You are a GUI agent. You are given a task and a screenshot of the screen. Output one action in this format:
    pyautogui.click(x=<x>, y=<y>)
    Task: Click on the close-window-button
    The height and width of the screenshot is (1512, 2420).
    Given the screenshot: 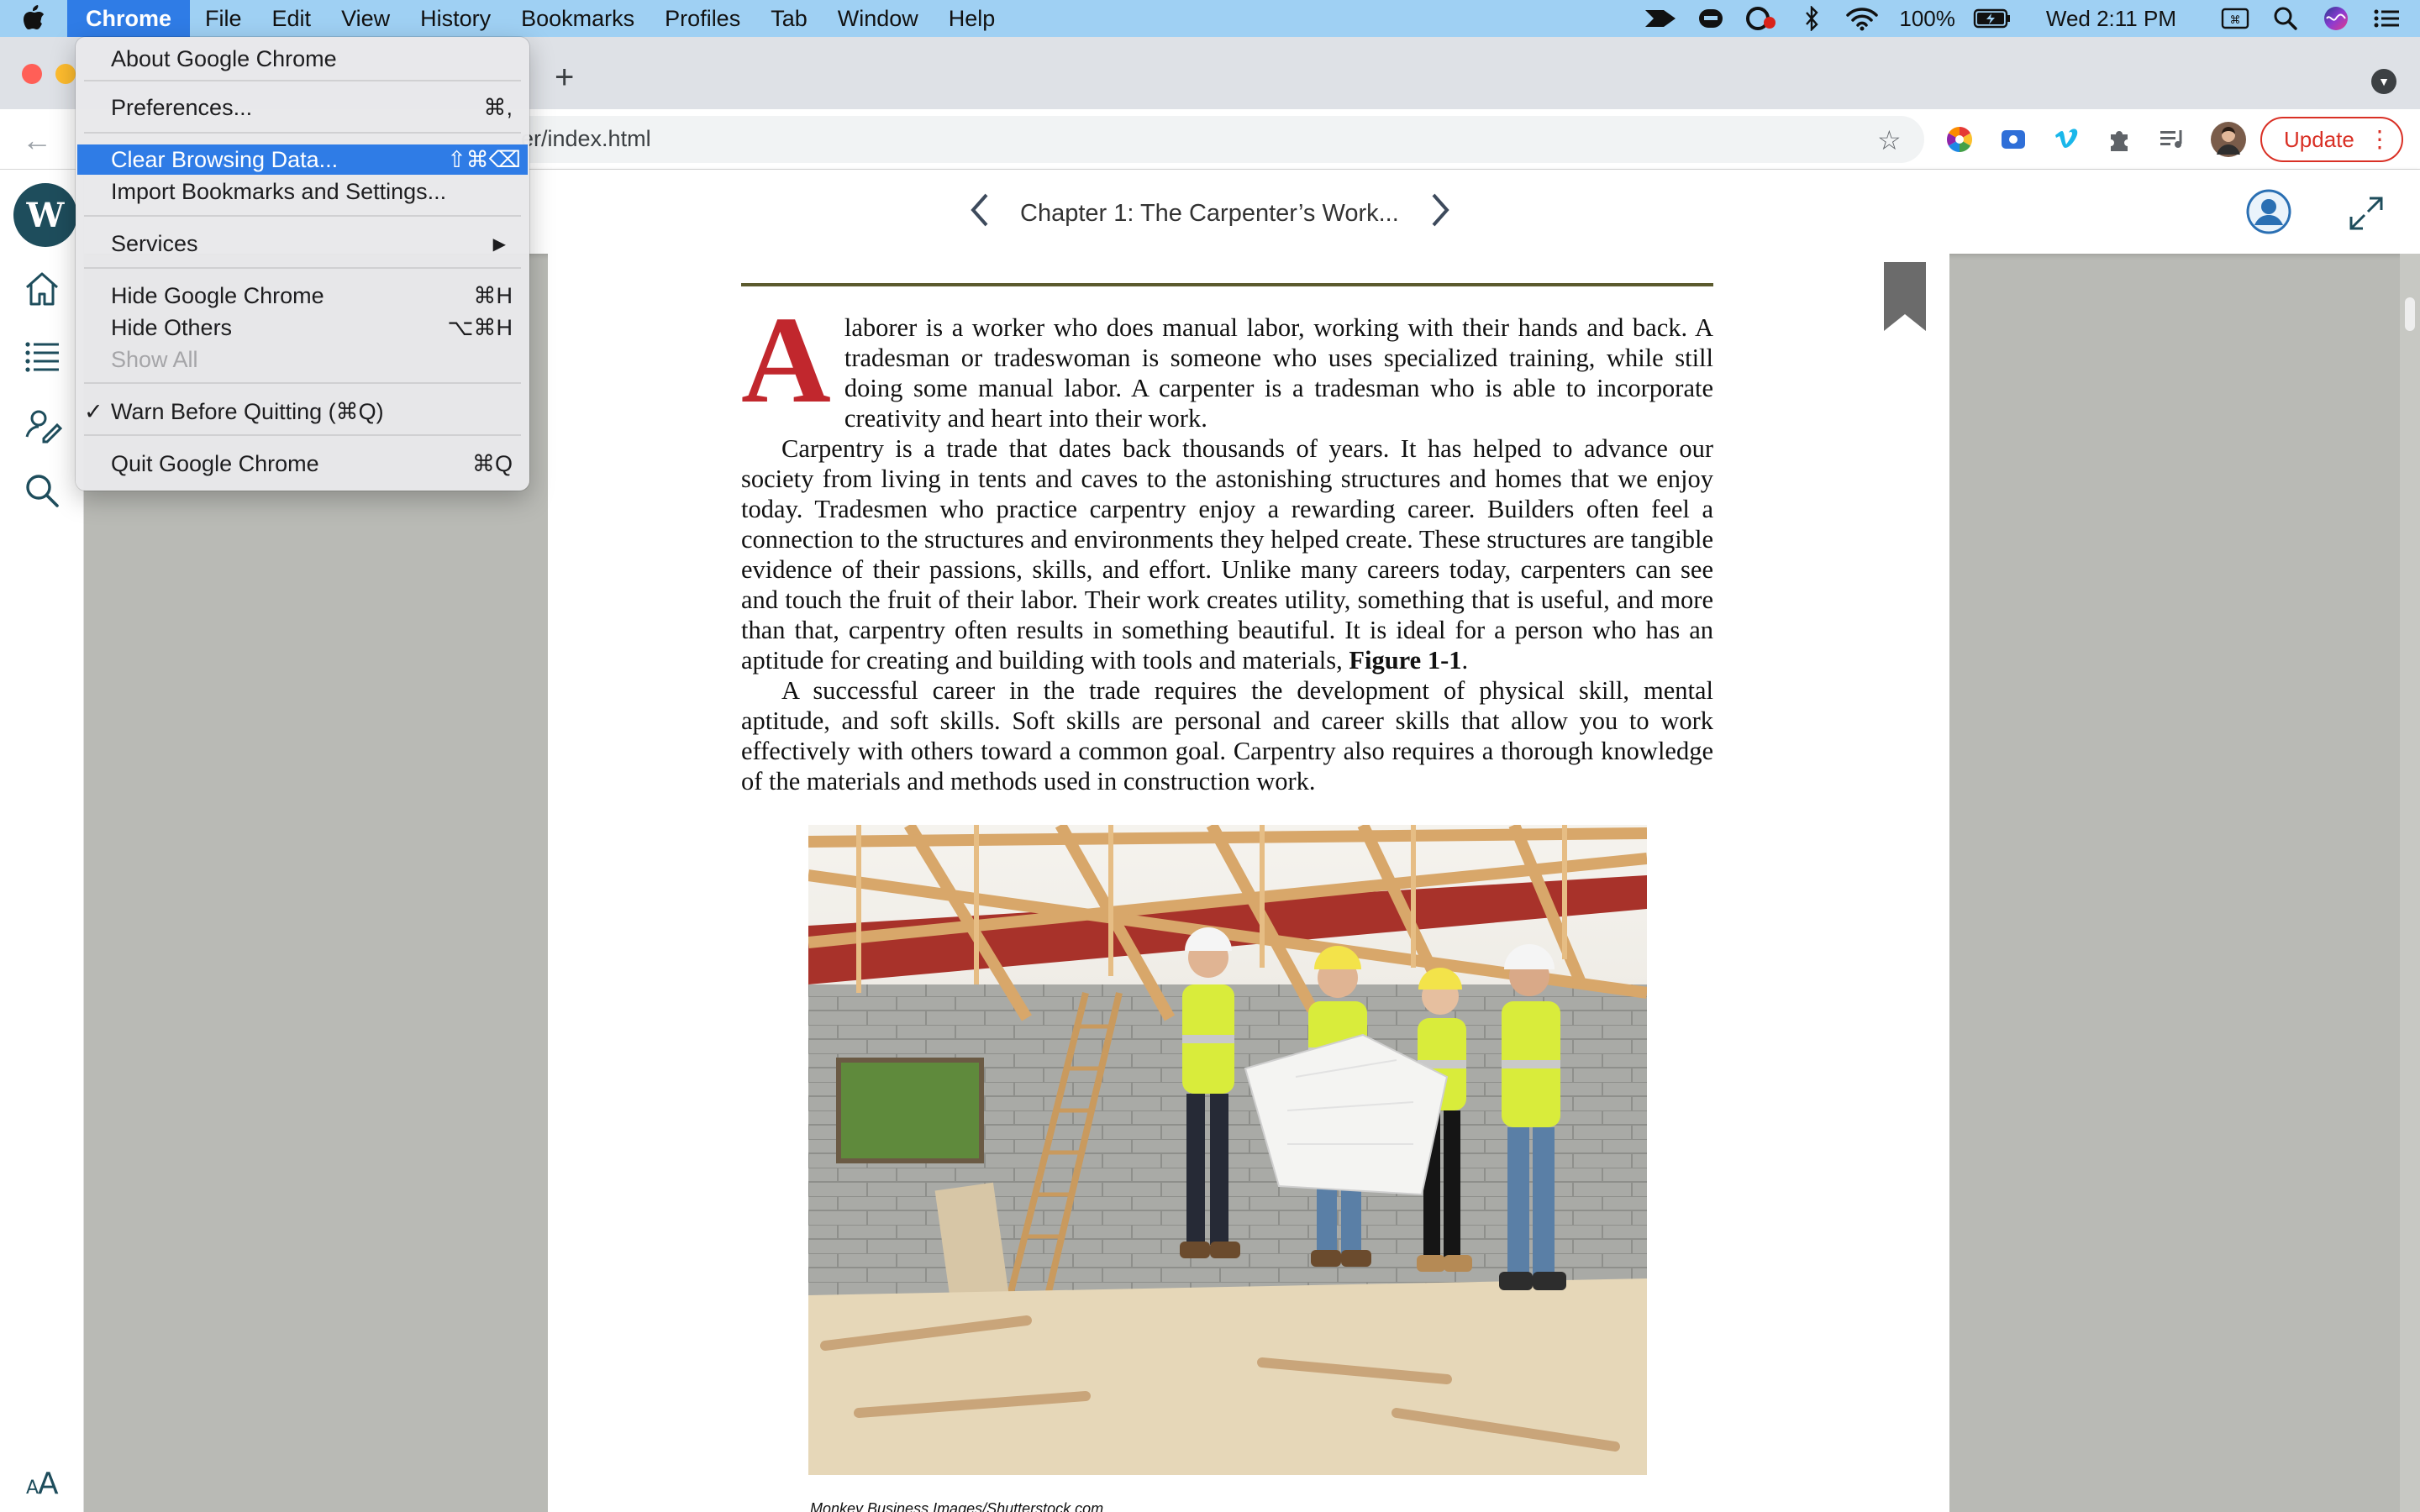 What is the action you would take?
    pyautogui.click(x=32, y=74)
    